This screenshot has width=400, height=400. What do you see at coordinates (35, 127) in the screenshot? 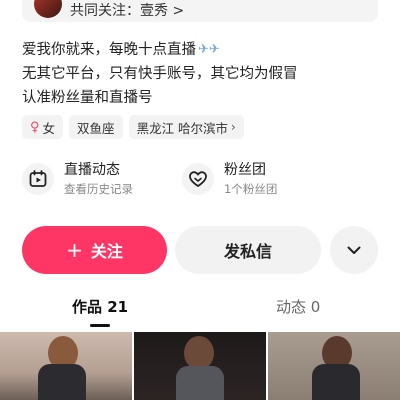
I see `female-icon: ♀` at bounding box center [35, 127].